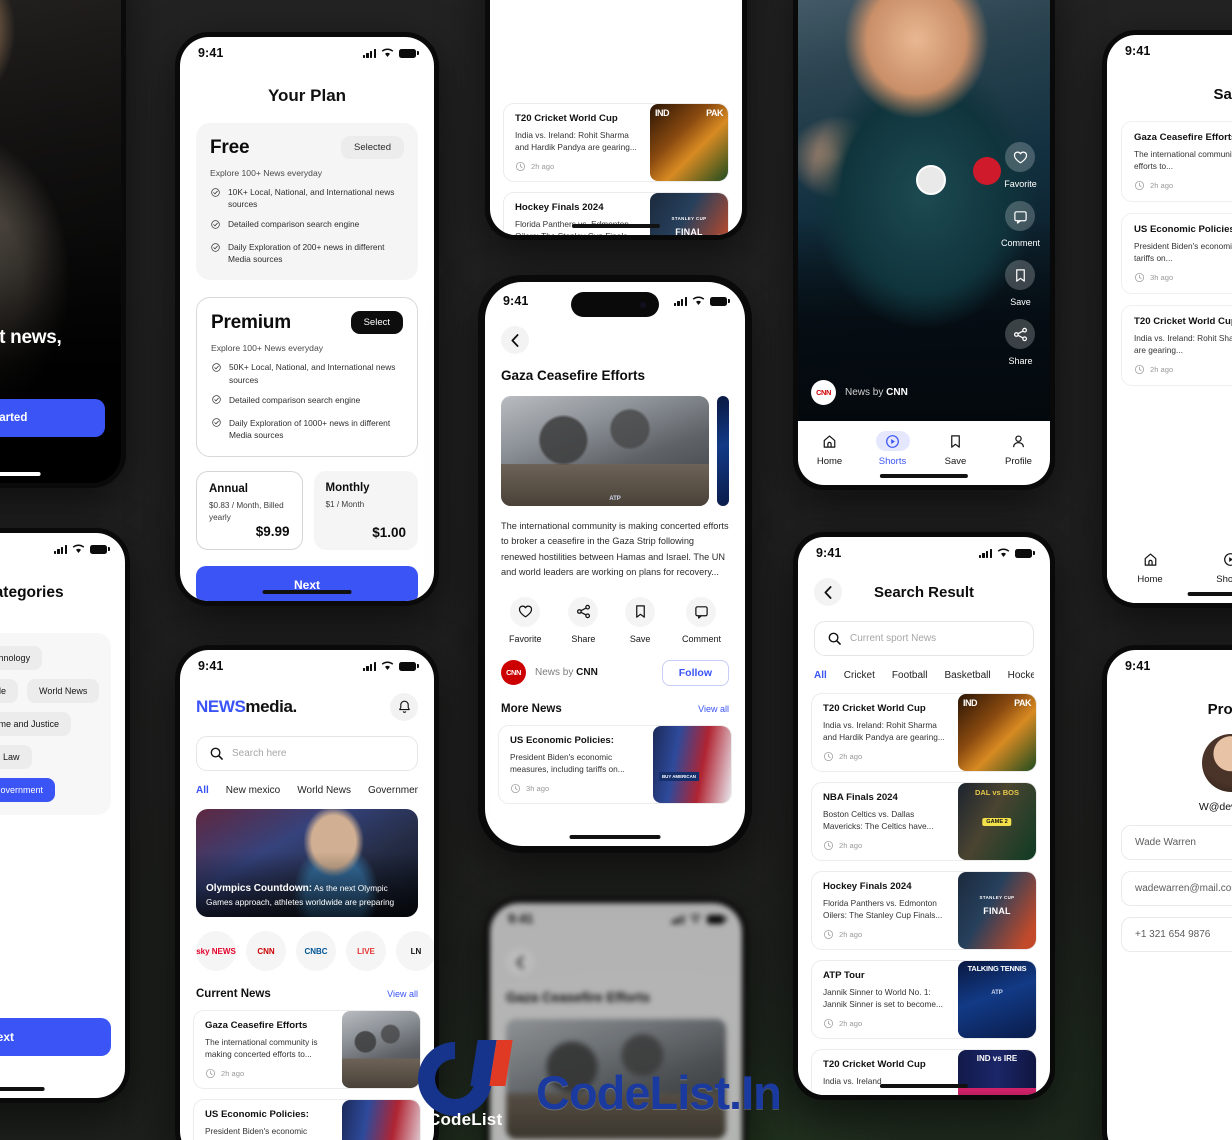 This screenshot has height=1140, width=1232. What do you see at coordinates (266, 951) in the screenshot?
I see `source-logo: CNN` at bounding box center [266, 951].